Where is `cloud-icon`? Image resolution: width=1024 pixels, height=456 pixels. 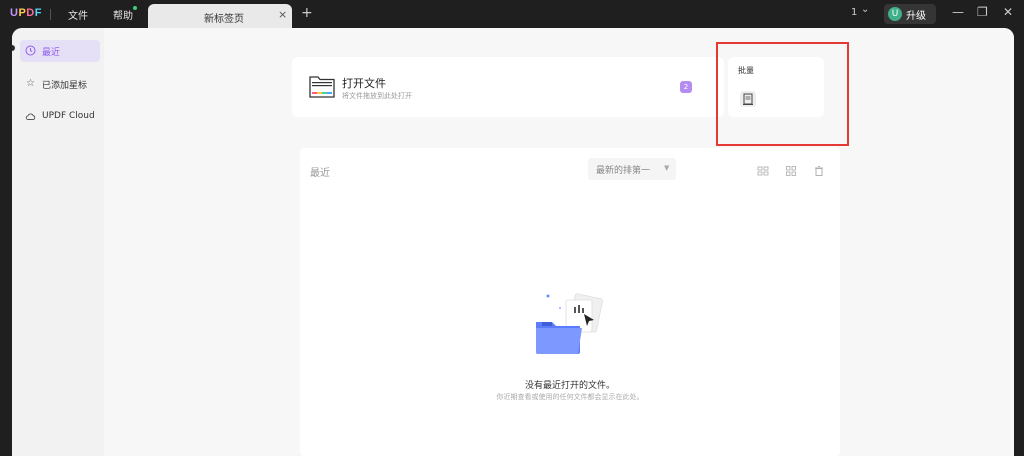 cloud-icon is located at coordinates (30, 116).